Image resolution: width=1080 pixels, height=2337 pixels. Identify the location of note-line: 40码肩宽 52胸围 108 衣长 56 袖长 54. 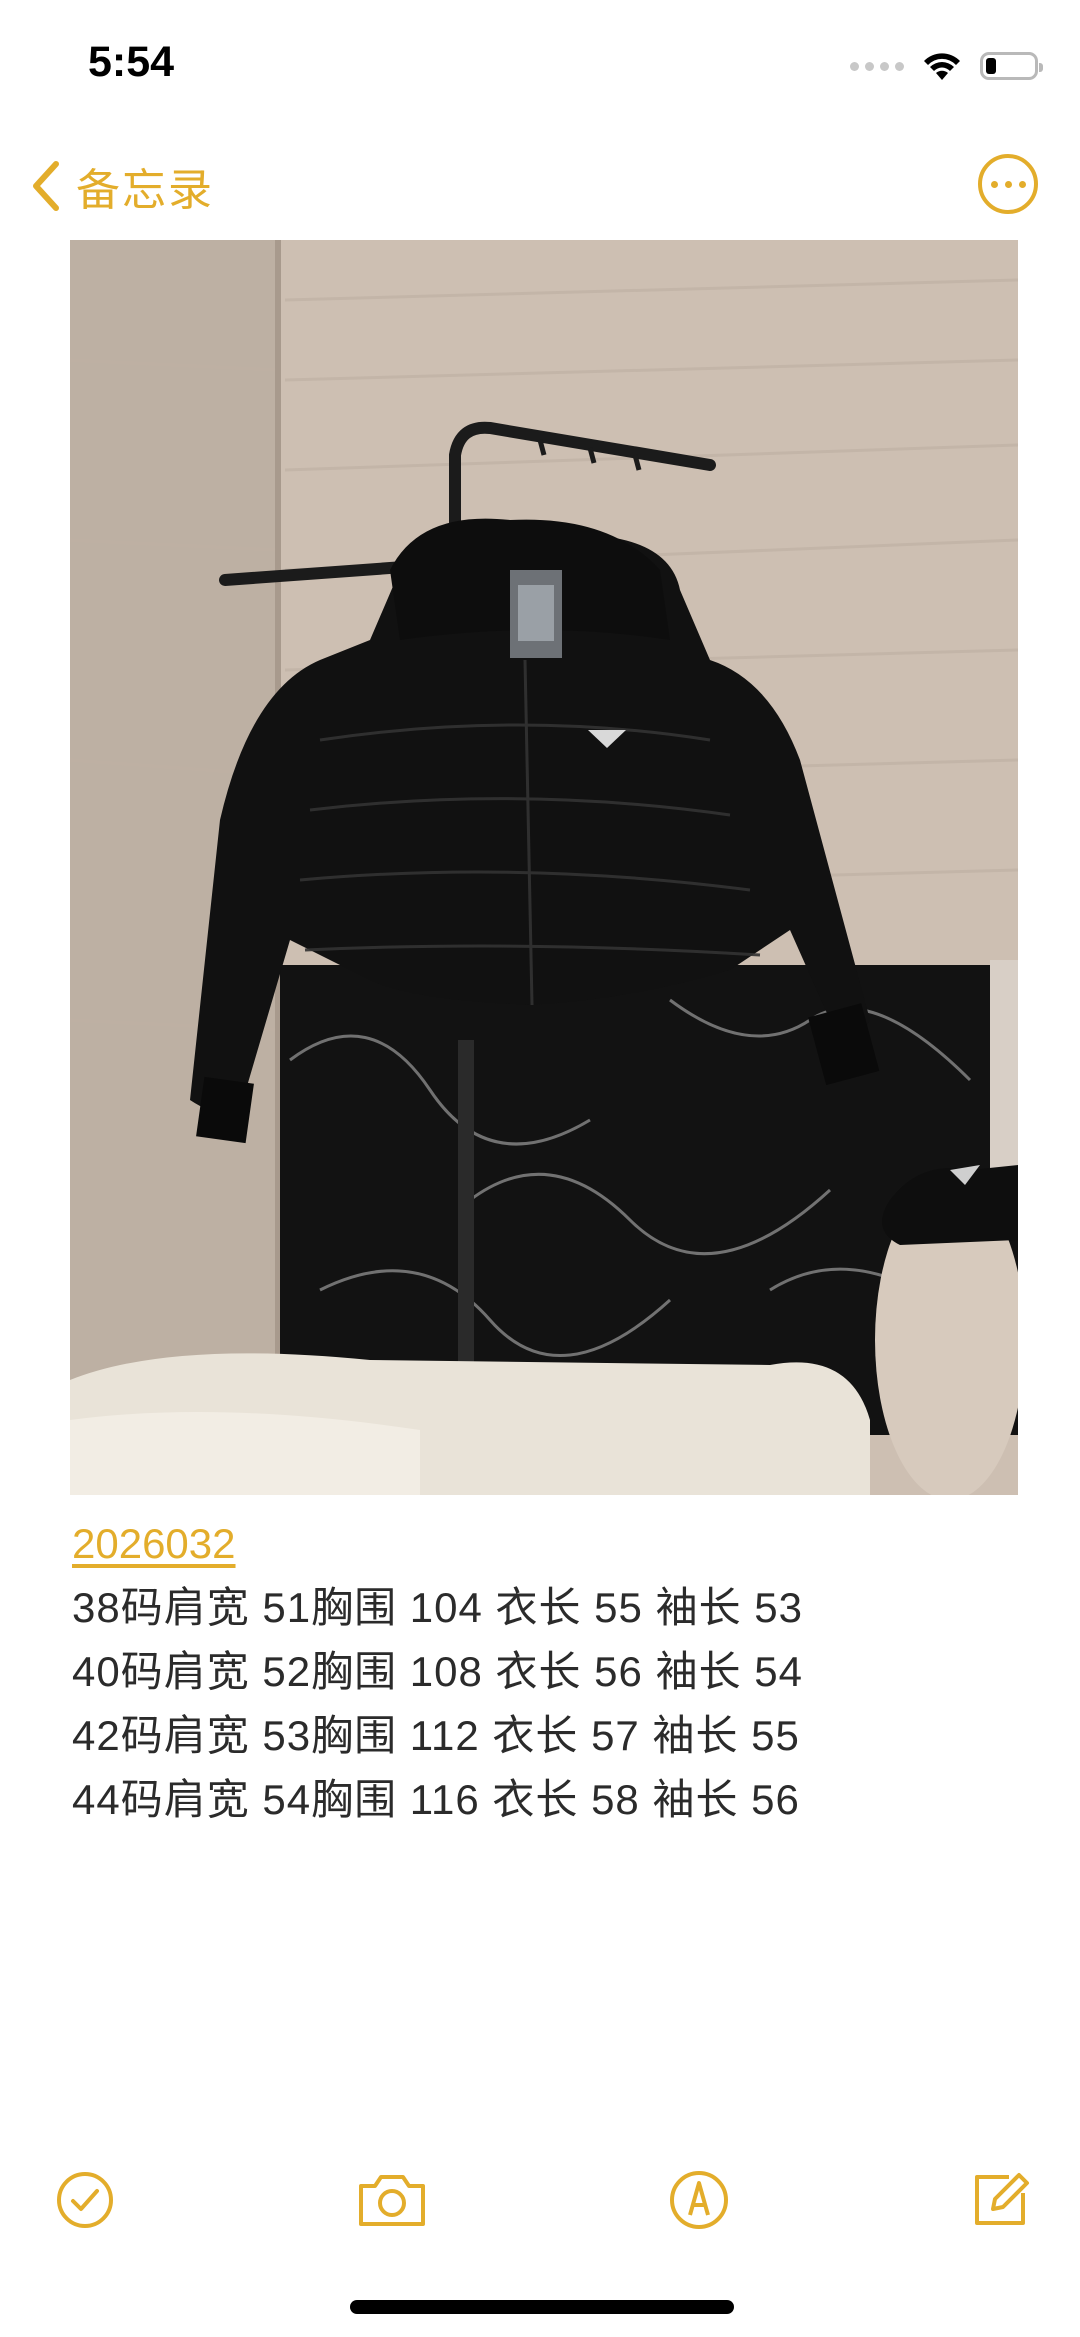
(437, 1671).